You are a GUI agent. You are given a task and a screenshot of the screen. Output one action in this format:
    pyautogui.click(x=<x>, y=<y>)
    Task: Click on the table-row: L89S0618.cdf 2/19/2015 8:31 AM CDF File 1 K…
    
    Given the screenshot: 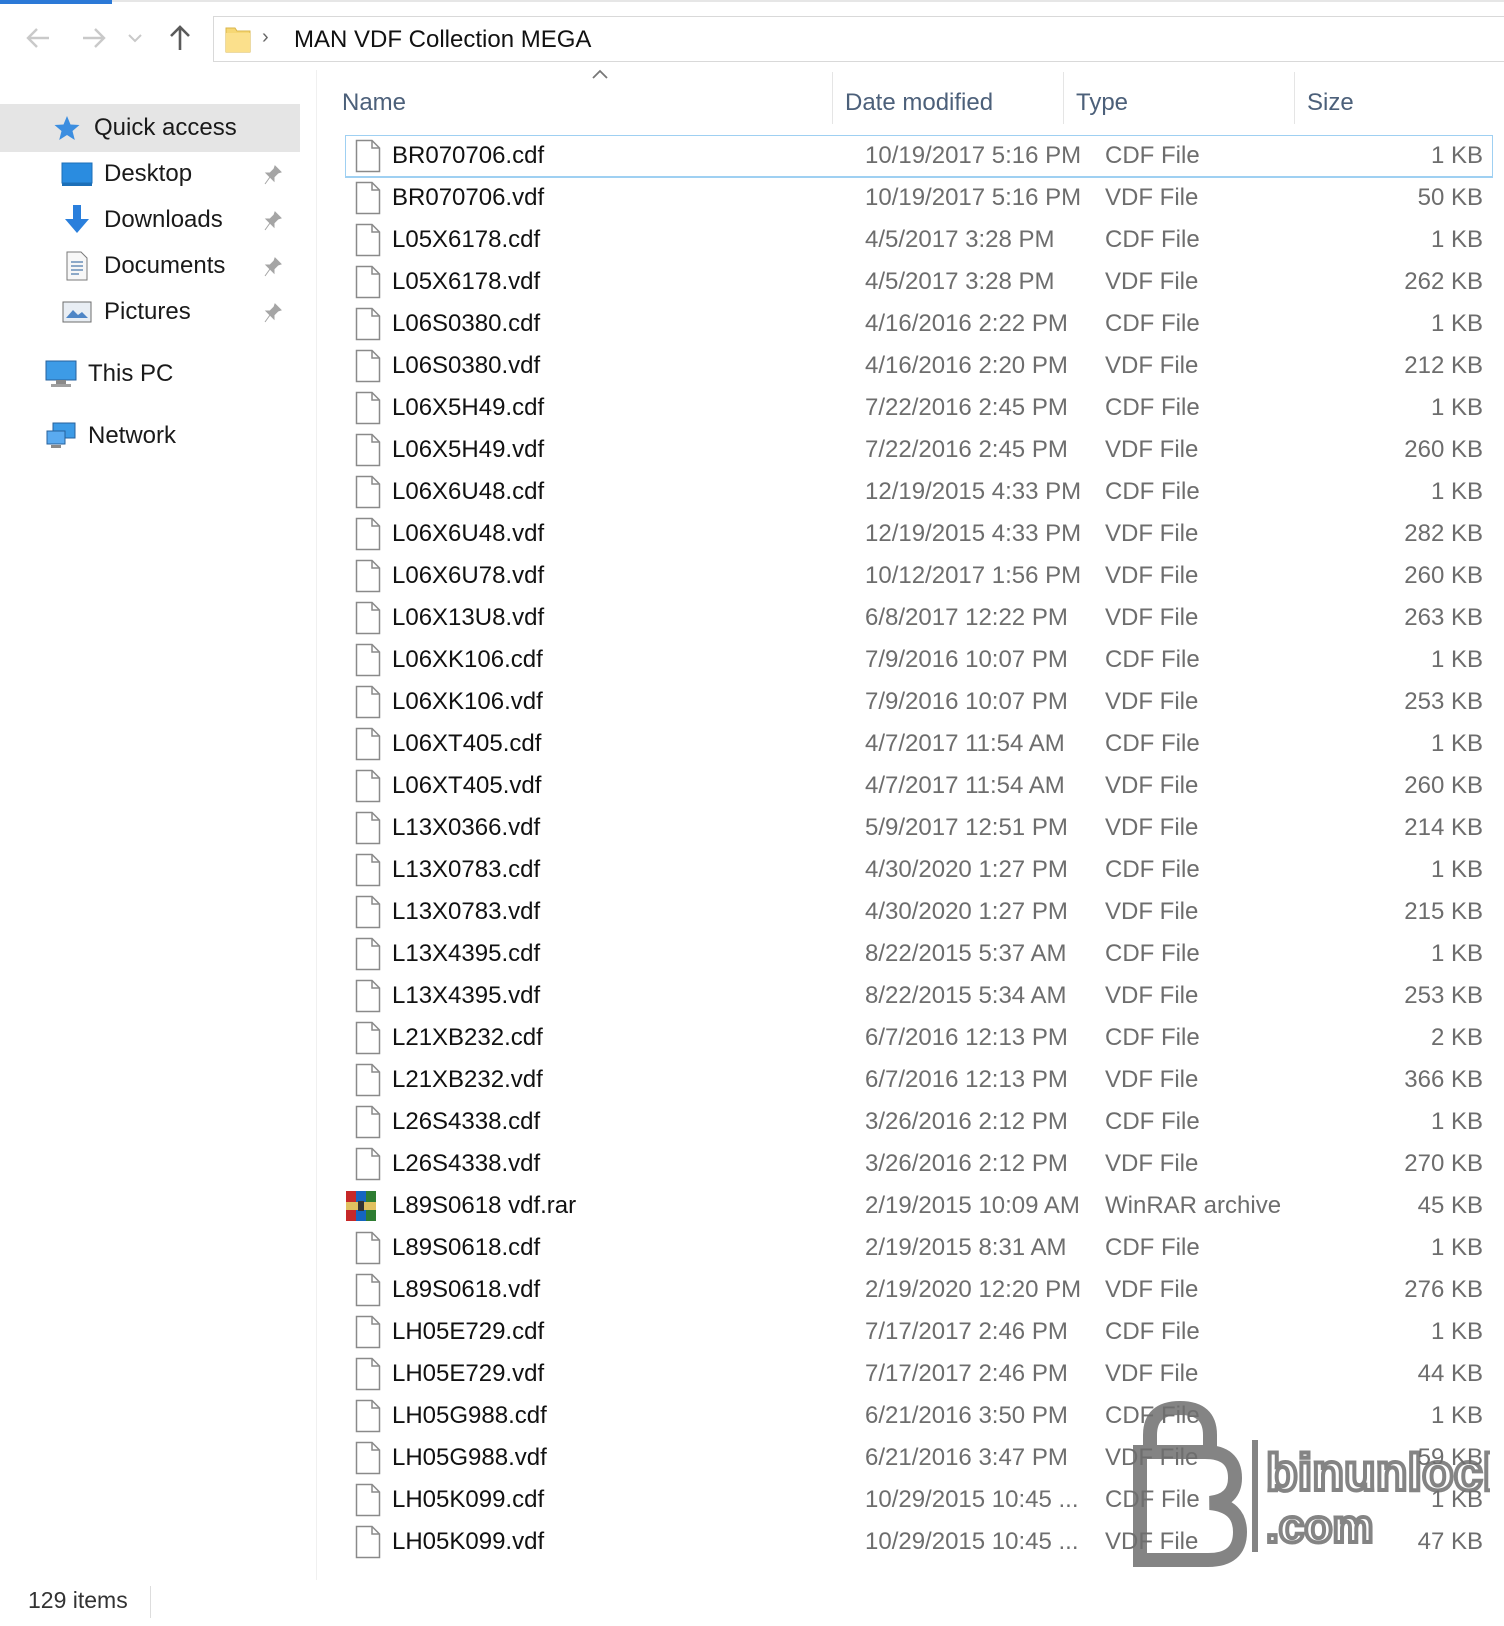 What is the action you would take?
    pyautogui.click(x=919, y=1248)
    